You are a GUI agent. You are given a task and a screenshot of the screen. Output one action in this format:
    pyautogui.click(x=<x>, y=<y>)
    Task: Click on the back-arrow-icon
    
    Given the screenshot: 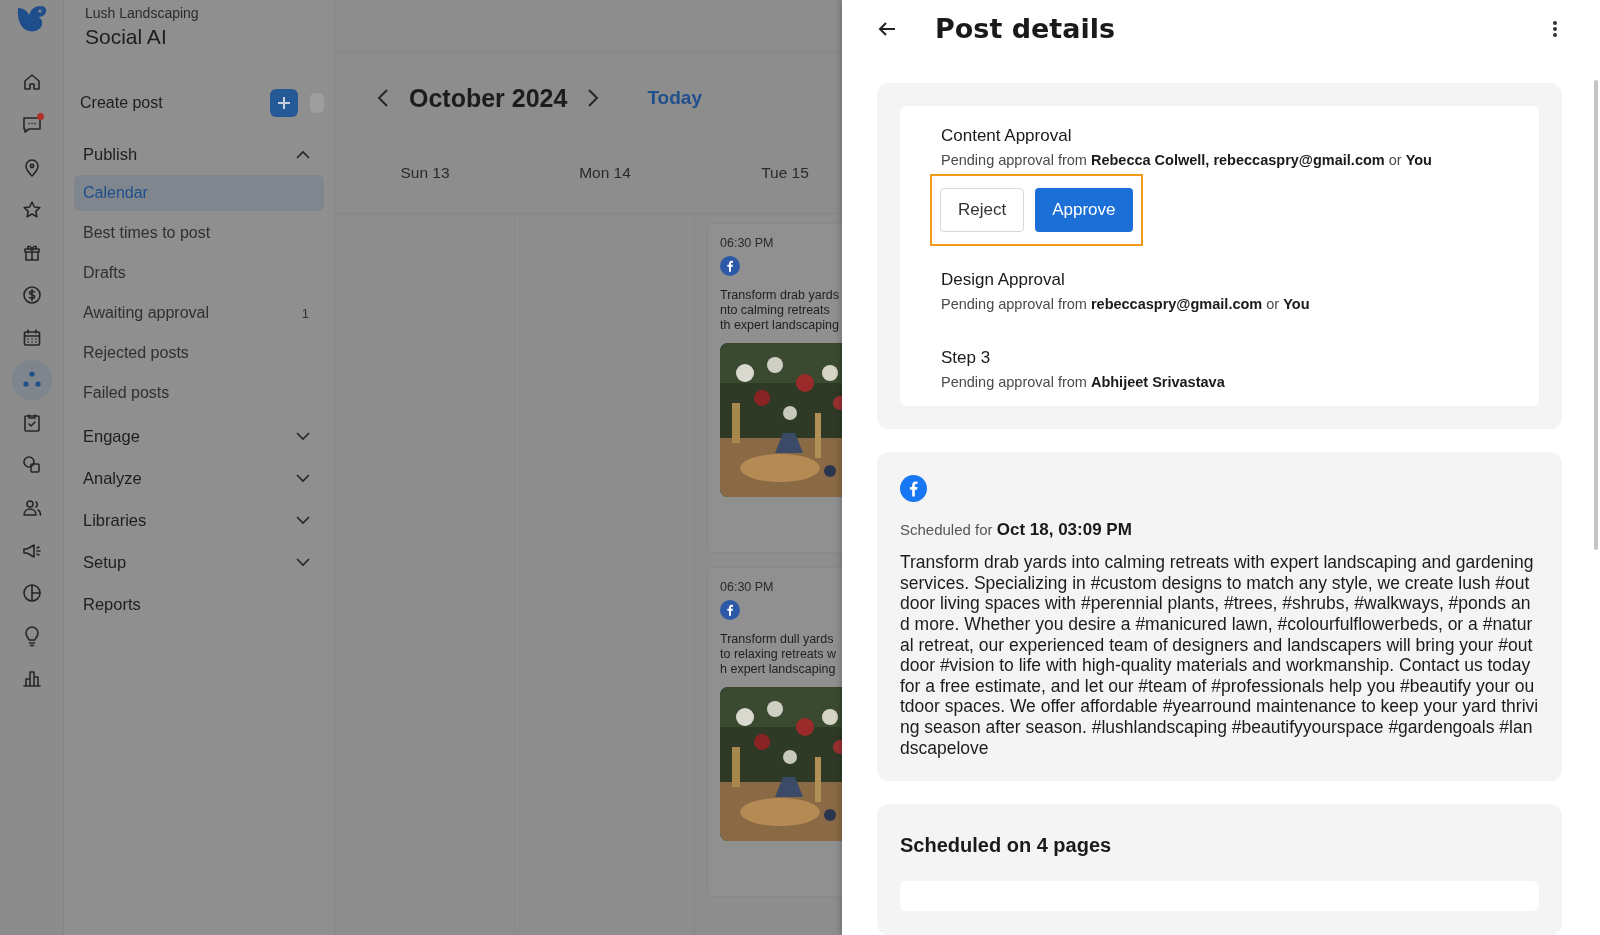 What is the action you would take?
    pyautogui.click(x=887, y=28)
    